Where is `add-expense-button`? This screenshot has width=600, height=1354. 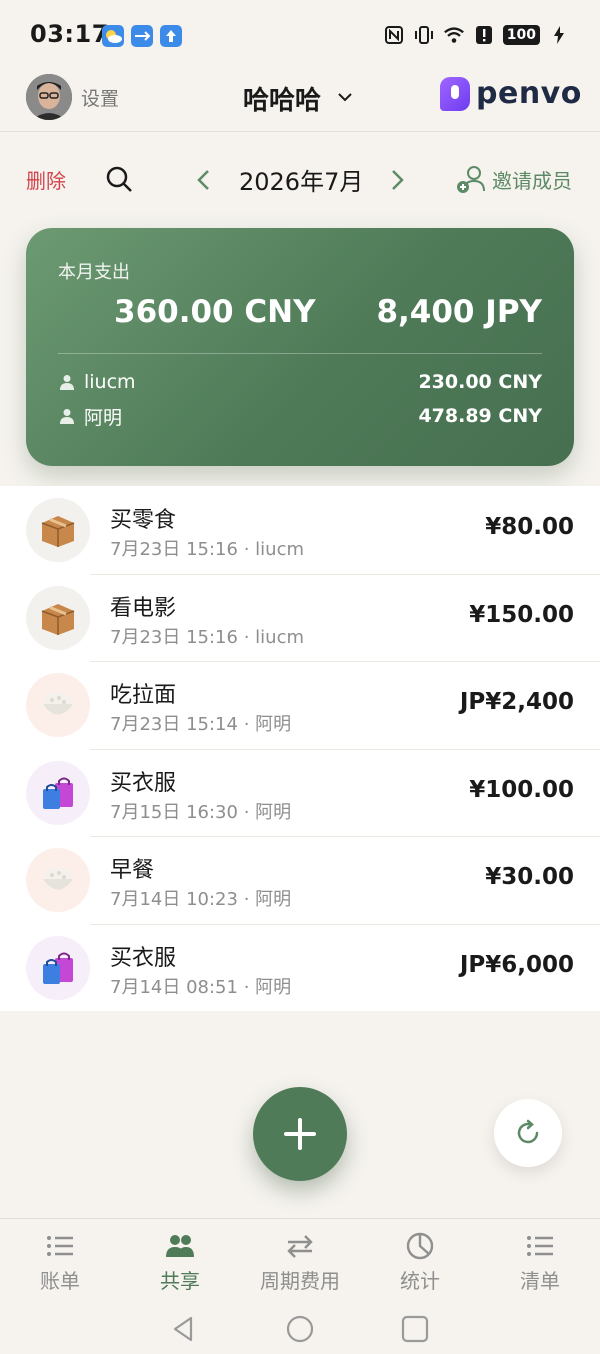 add-expense-button is located at coordinates (300, 1134).